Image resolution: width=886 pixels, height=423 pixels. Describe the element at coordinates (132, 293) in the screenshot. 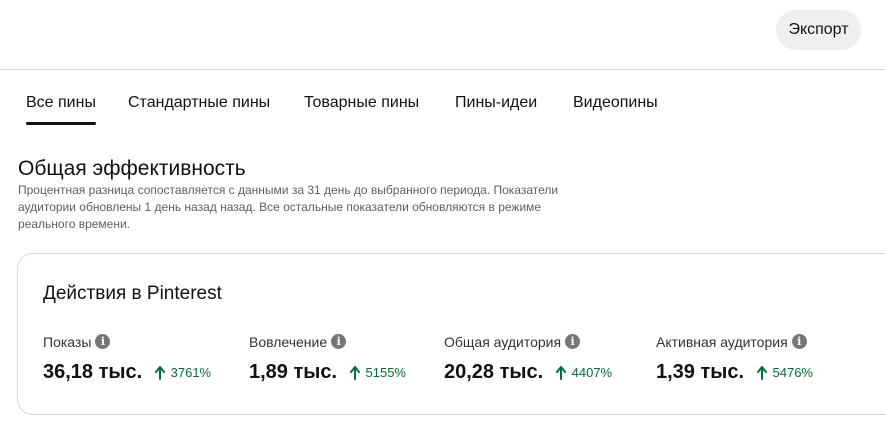

I see `card-title: Действия в Pinterest` at that location.